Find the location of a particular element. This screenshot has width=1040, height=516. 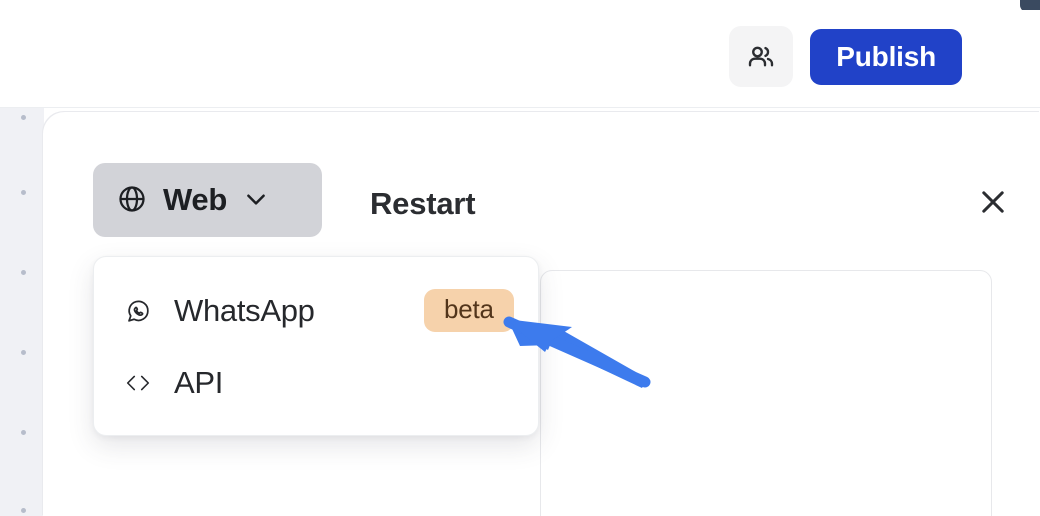

chevron-down-icon is located at coordinates (256, 200).